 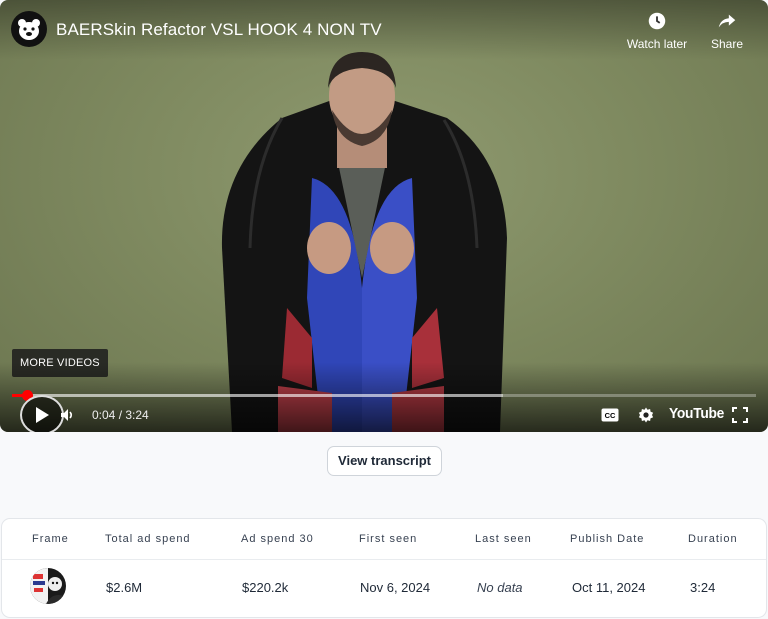 I want to click on header-divider, so click(x=384, y=559).